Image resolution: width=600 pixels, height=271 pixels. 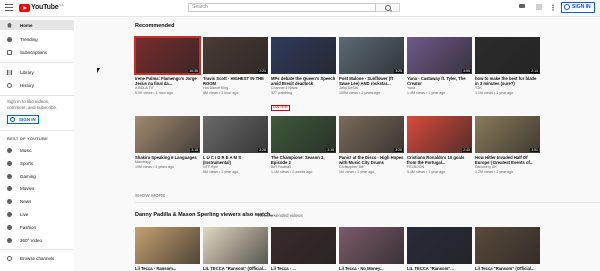 What do you see at coordinates (27, 138) in the screenshot?
I see `best-of-youtube-heading: BEST OF YOUTUBE` at bounding box center [27, 138].